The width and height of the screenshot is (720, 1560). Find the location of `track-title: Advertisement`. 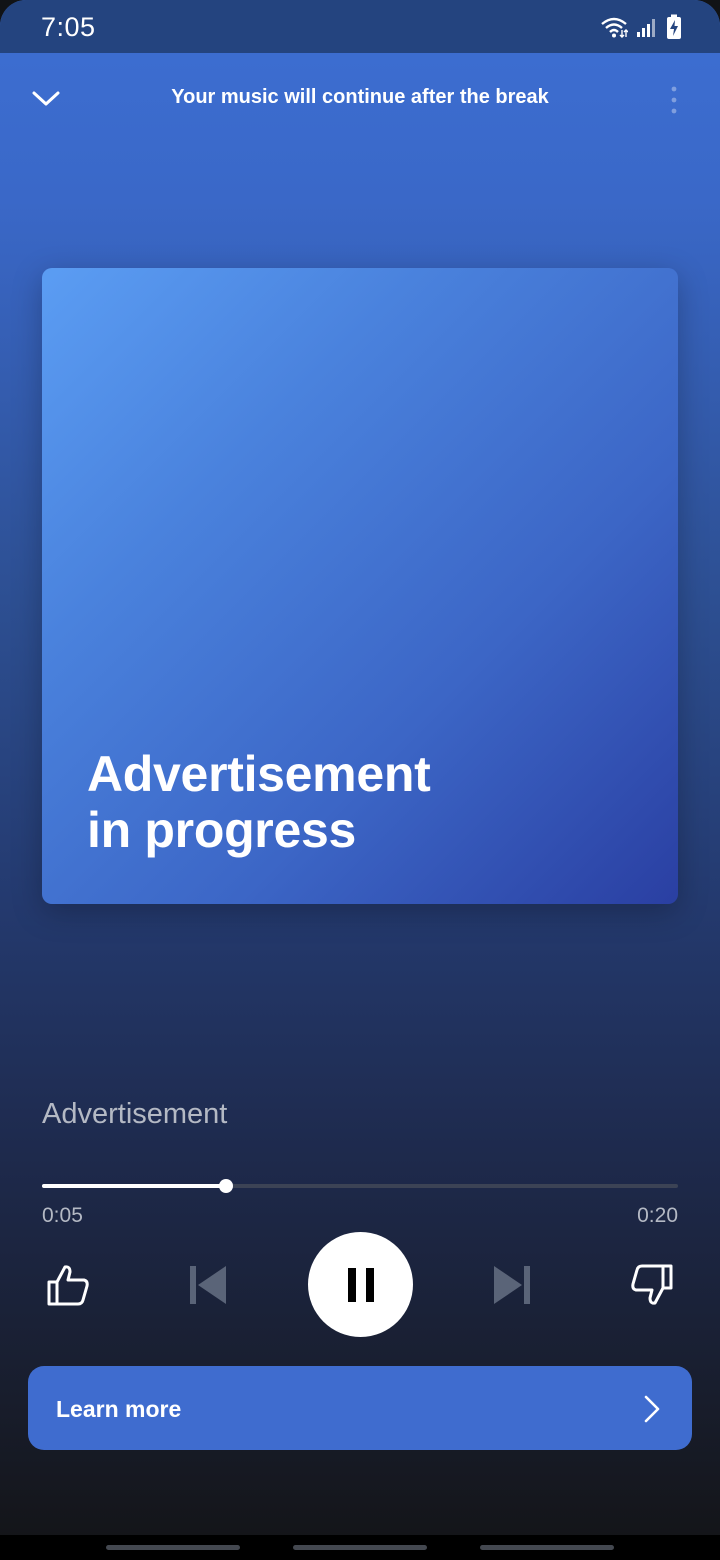

track-title: Advertisement is located at coordinates (135, 1114).